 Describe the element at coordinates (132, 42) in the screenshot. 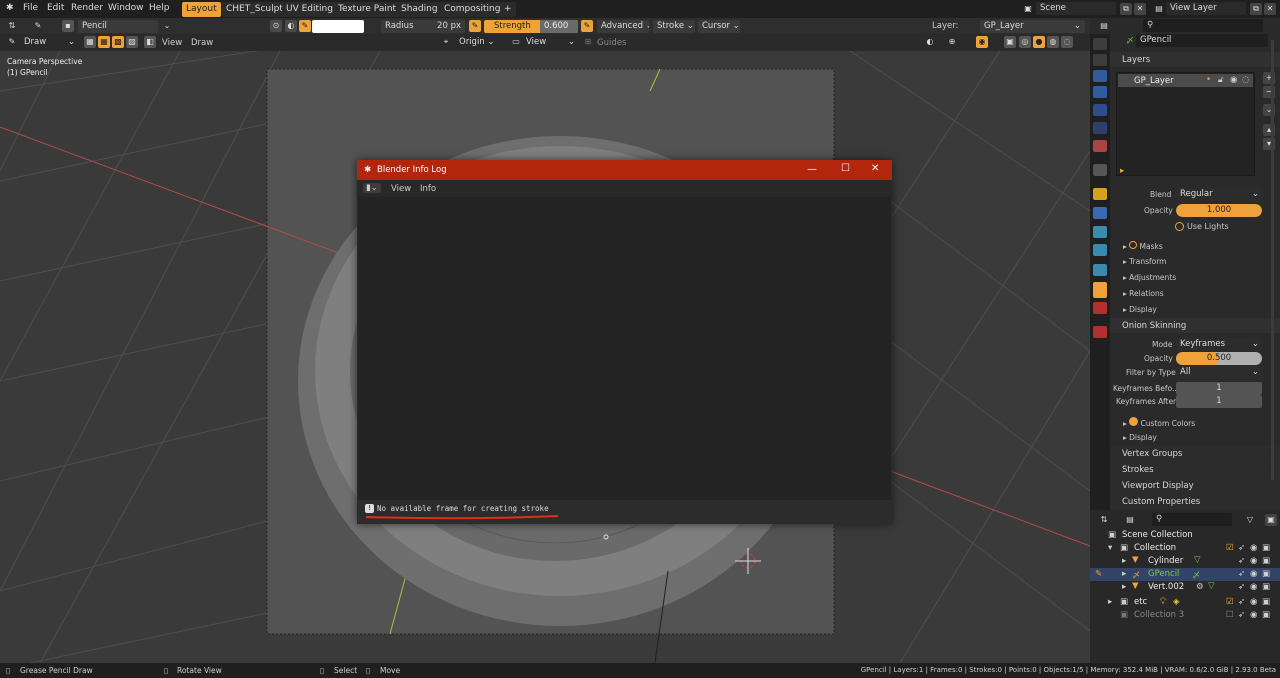

I see `select-between-icon: ▨` at that location.